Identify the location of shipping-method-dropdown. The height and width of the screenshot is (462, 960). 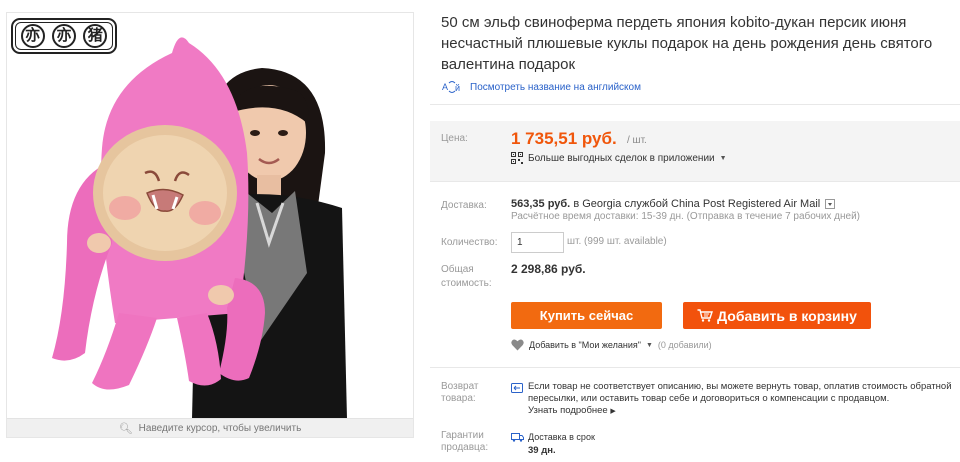
(830, 204).